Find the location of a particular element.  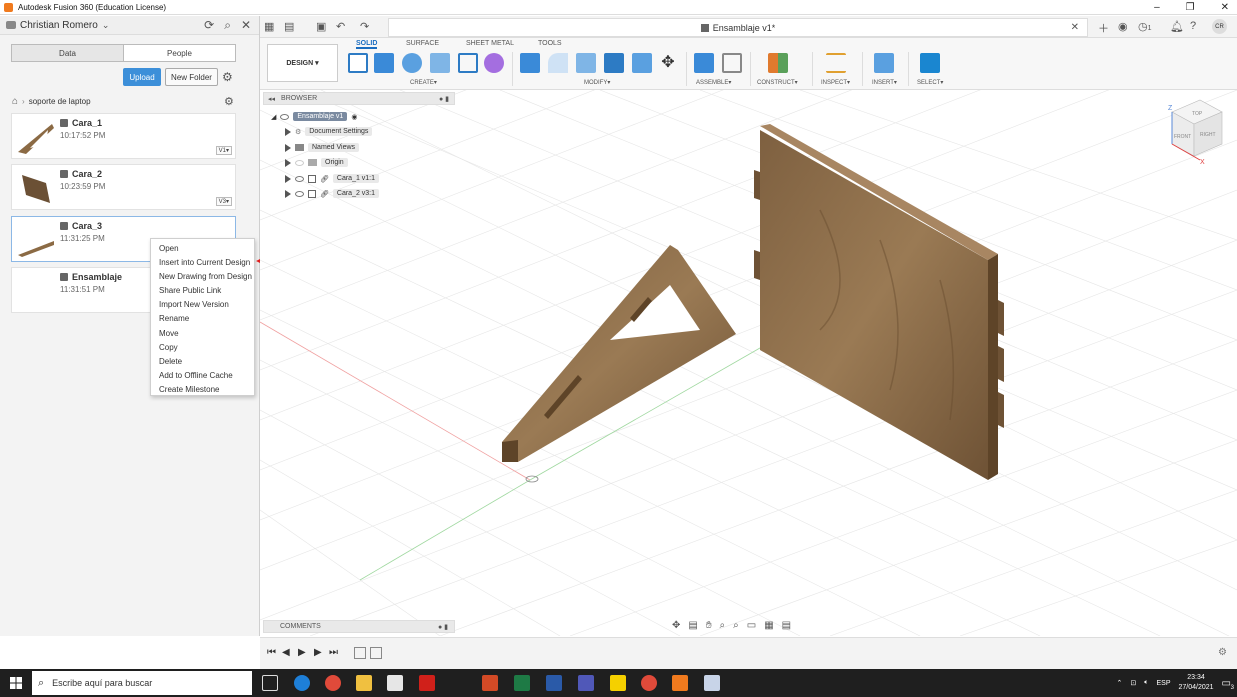

browser-node-origin: Origin is located at coordinates (316, 162).